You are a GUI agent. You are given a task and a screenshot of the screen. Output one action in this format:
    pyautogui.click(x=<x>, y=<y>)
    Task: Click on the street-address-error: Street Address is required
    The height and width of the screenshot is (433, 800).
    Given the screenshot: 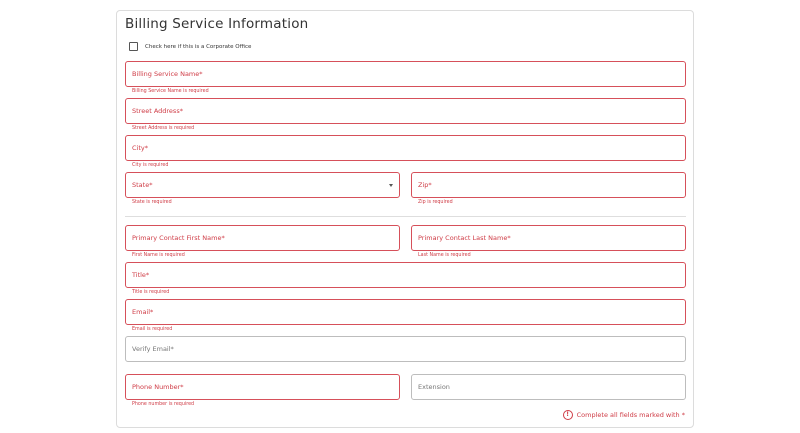 What is the action you would take?
    pyautogui.click(x=163, y=128)
    